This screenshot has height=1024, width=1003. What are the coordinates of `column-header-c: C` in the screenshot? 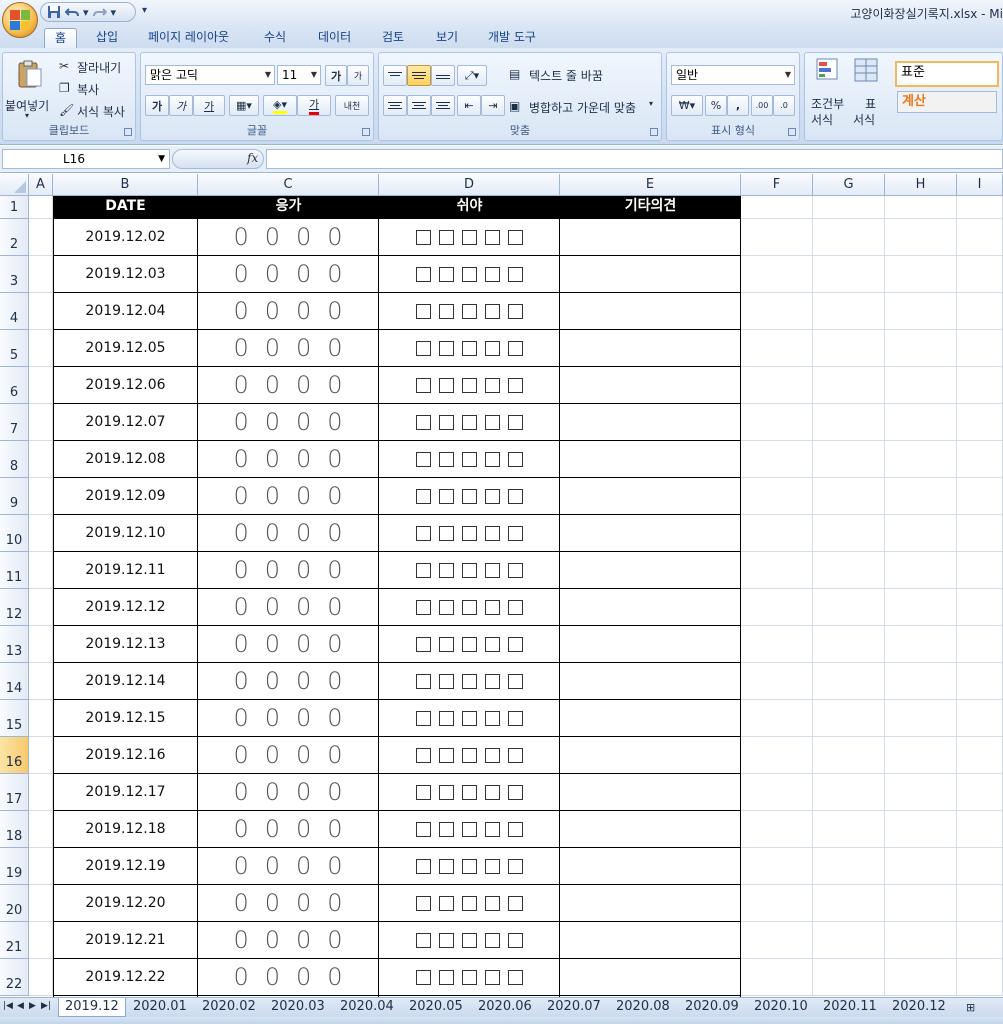 It's located at (288, 185).